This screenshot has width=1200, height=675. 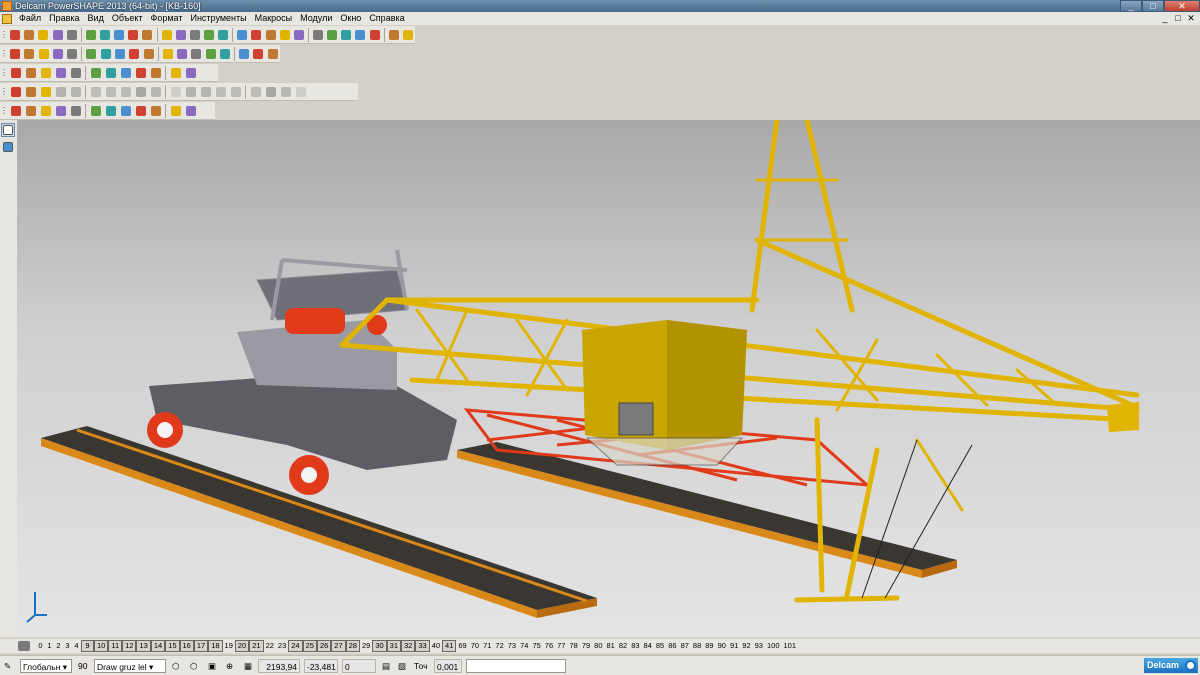 I want to click on level-button: 28, so click(x=352, y=646).